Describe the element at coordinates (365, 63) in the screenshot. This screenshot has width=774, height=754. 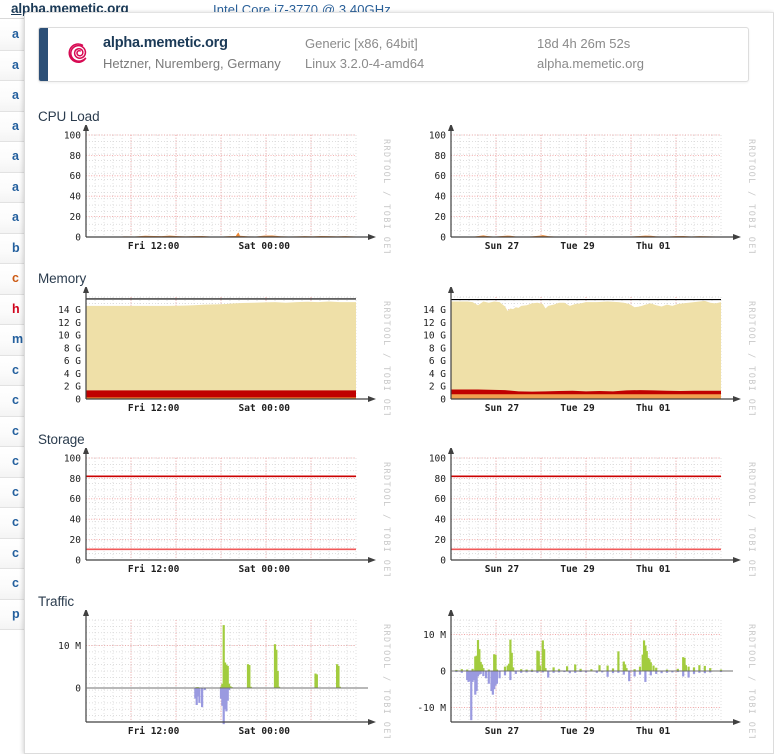
I see `host-kernel: Linux 3.2.0-4-amd64` at that location.